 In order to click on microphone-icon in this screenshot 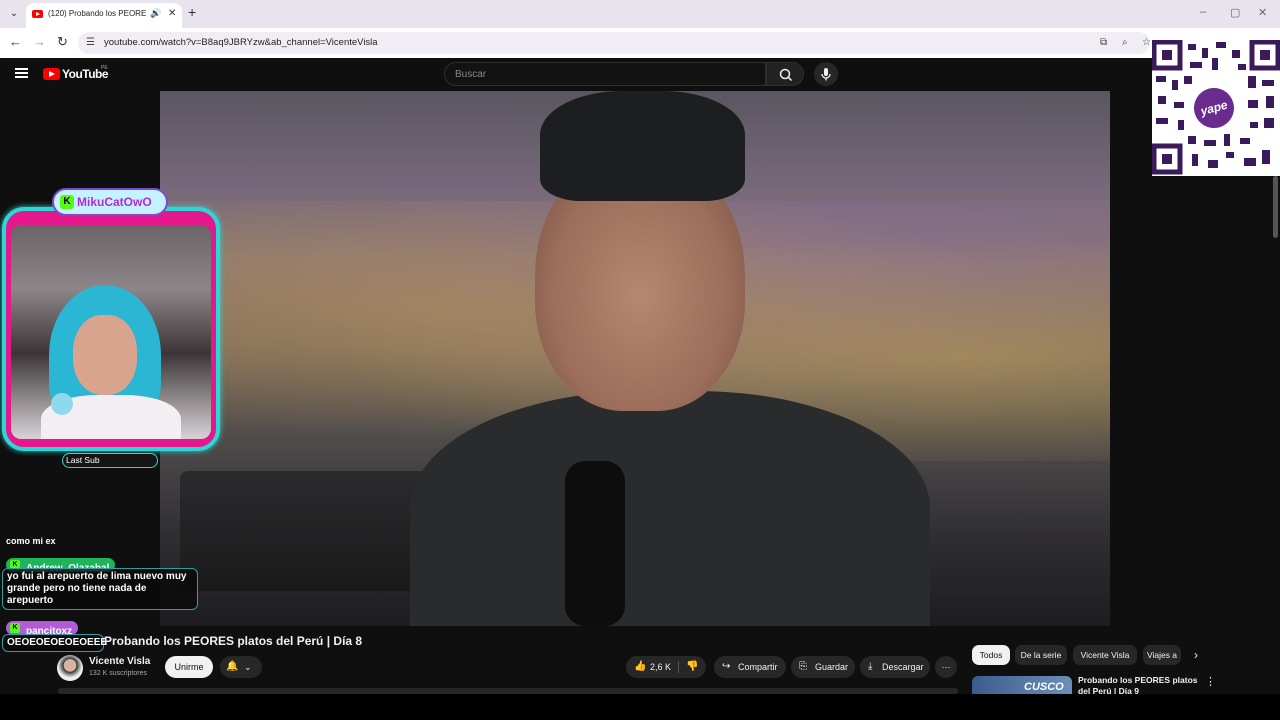, I will do `click(826, 74)`.